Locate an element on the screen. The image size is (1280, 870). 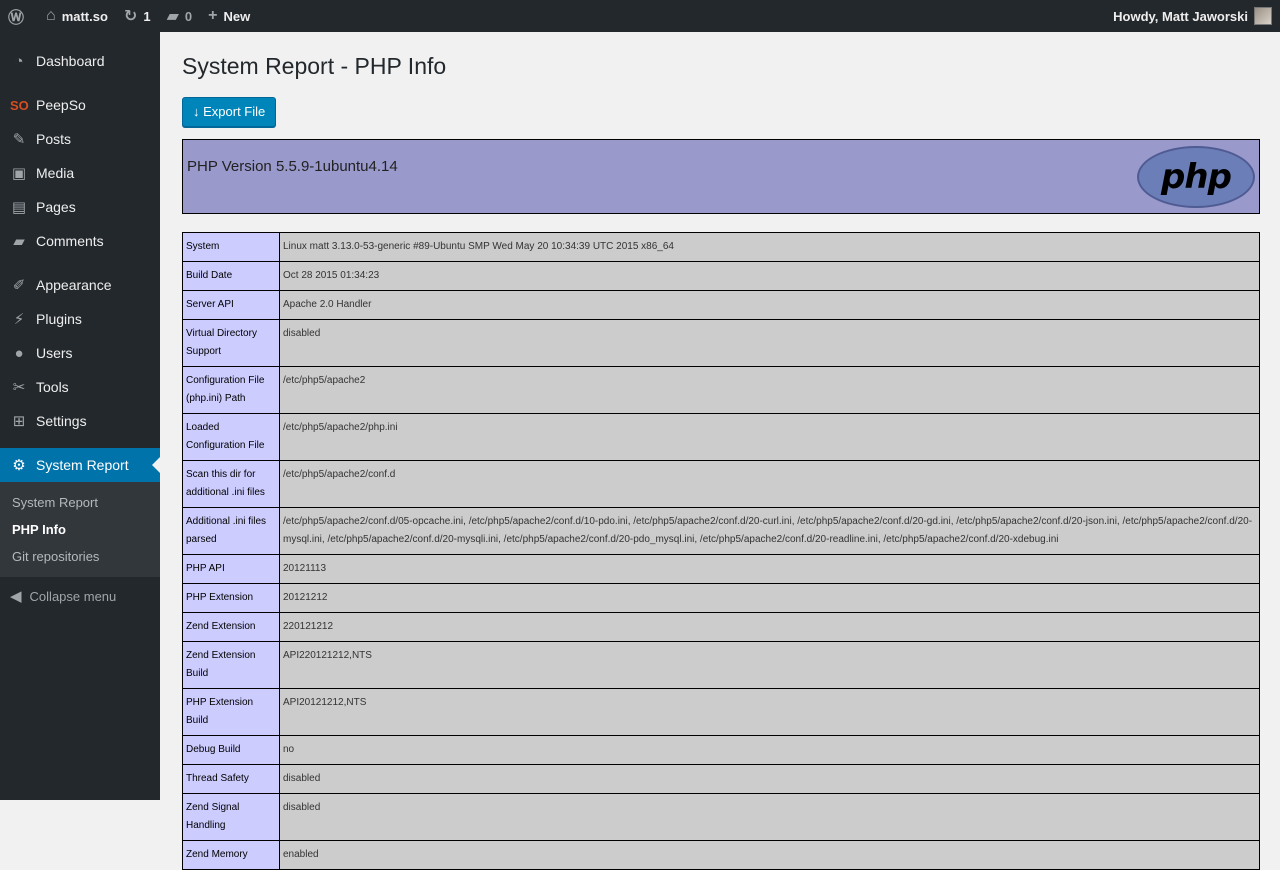
sidebar-item-label: Appearance is located at coordinates (74, 285).